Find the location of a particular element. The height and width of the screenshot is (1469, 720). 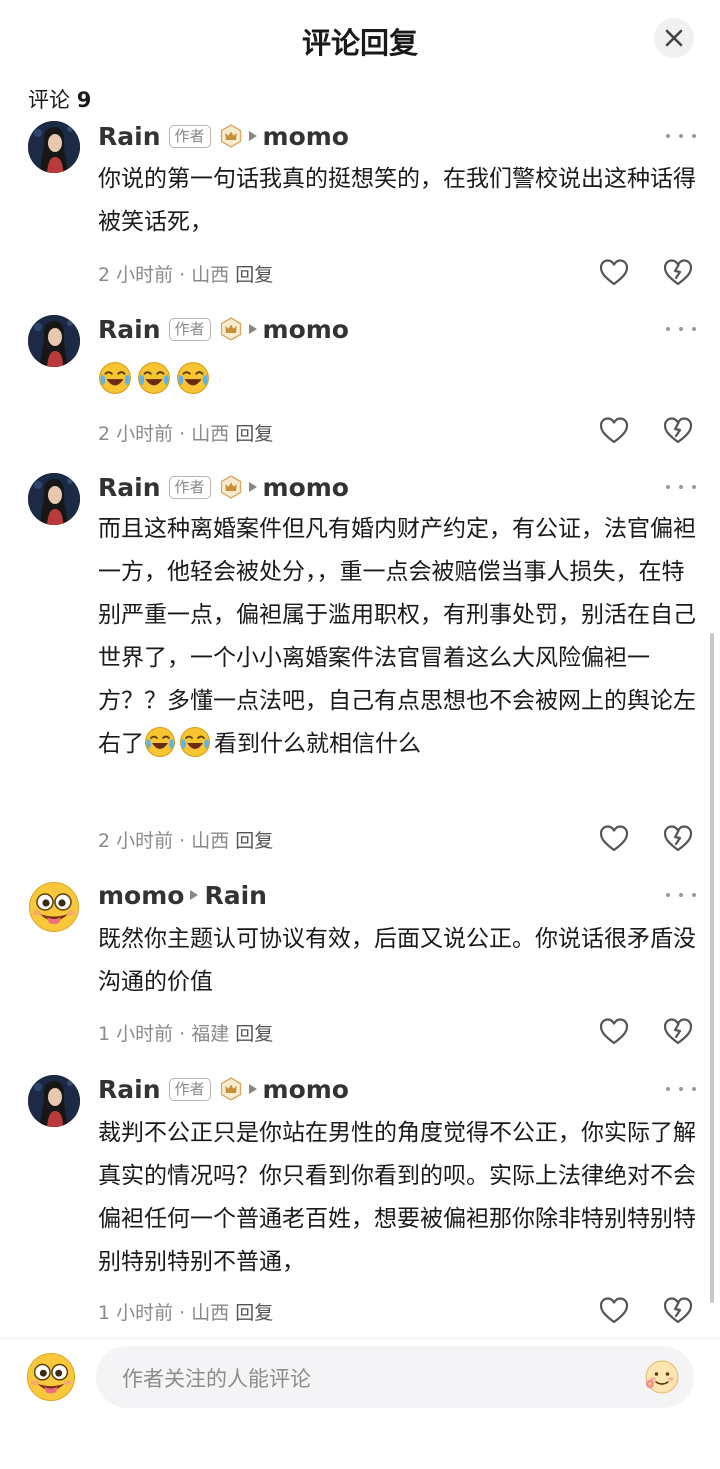

comment-location: 福建 is located at coordinates (210, 1034).